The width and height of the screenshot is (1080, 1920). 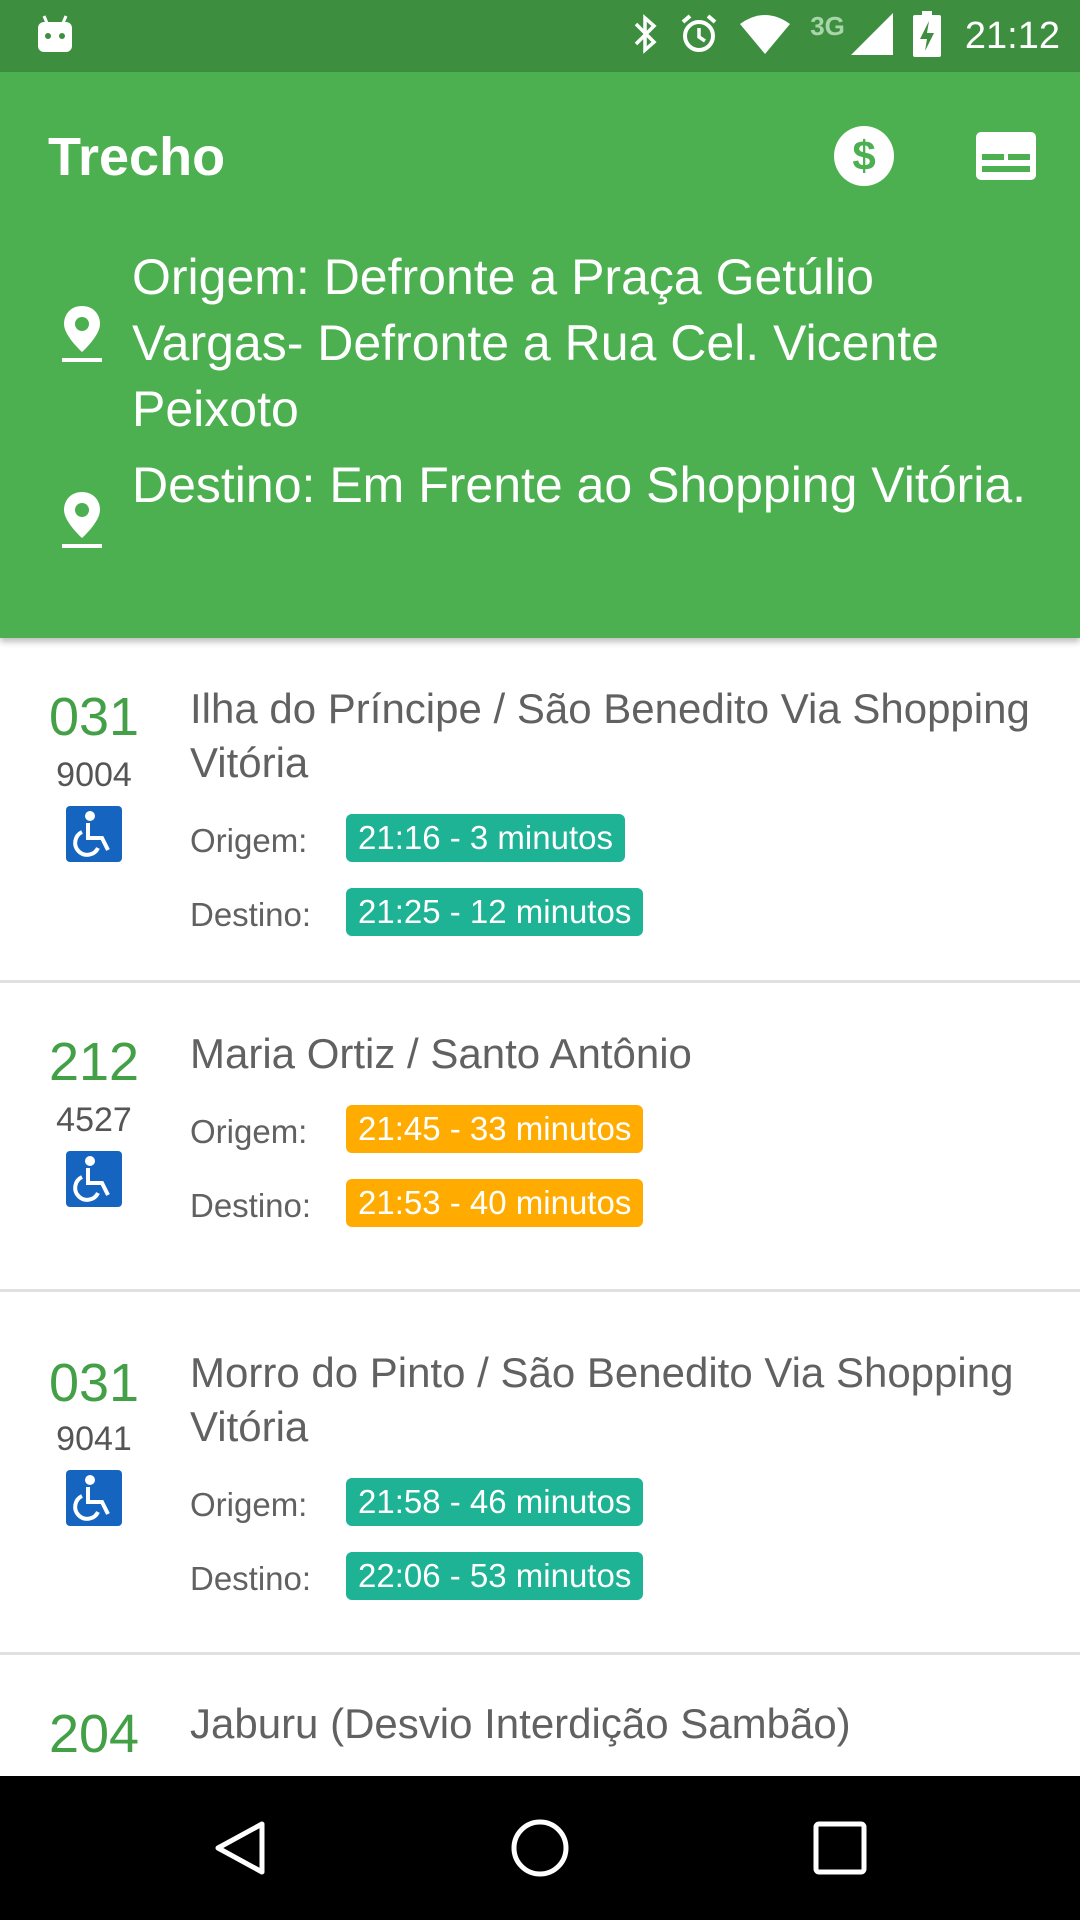 What do you see at coordinates (926, 36) in the screenshot?
I see `battery-charging-icon` at bounding box center [926, 36].